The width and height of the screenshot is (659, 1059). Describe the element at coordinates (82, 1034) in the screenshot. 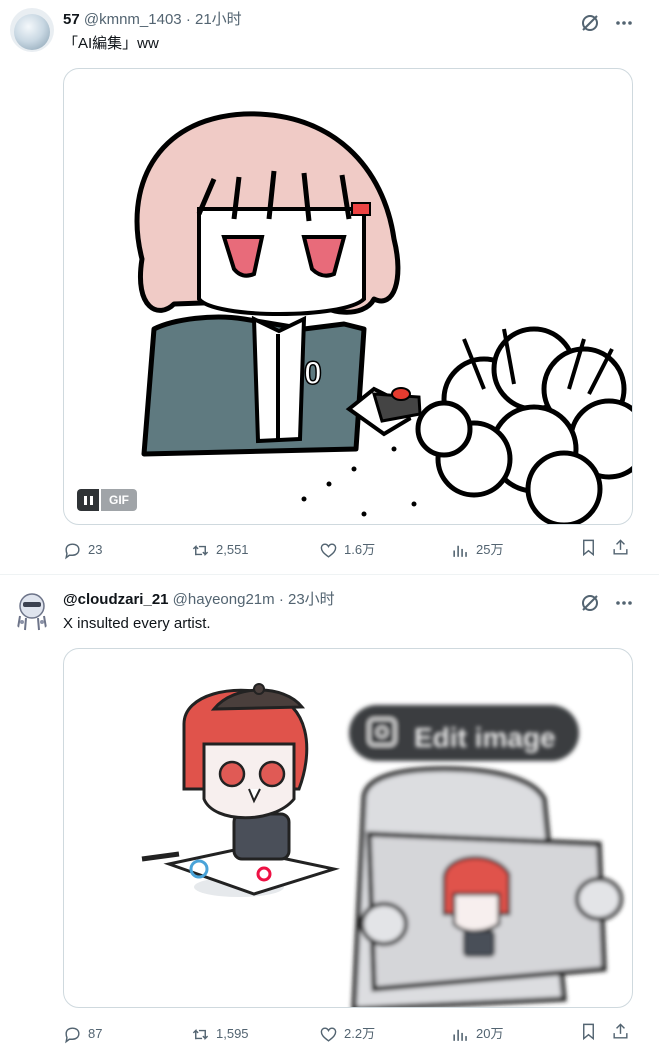

I see `reply-button: 87` at that location.